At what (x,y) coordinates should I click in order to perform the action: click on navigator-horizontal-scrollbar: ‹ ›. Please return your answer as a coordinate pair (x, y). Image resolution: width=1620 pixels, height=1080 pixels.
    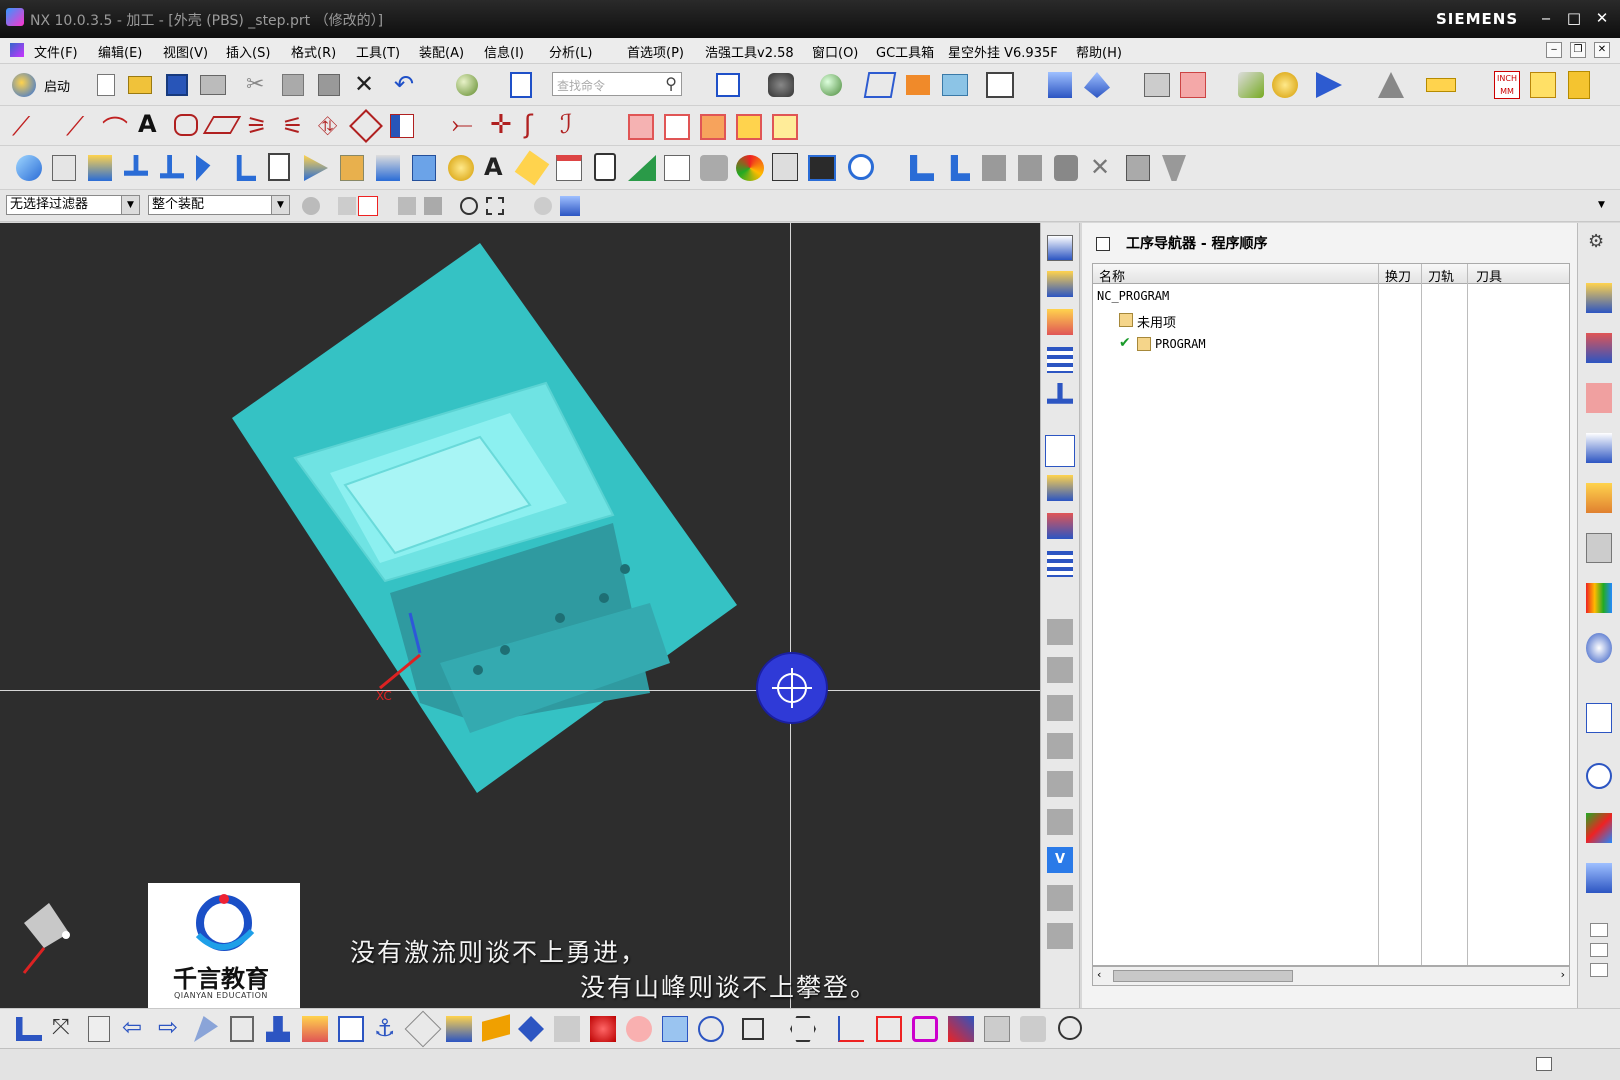
    Looking at the image, I should click on (1331, 976).